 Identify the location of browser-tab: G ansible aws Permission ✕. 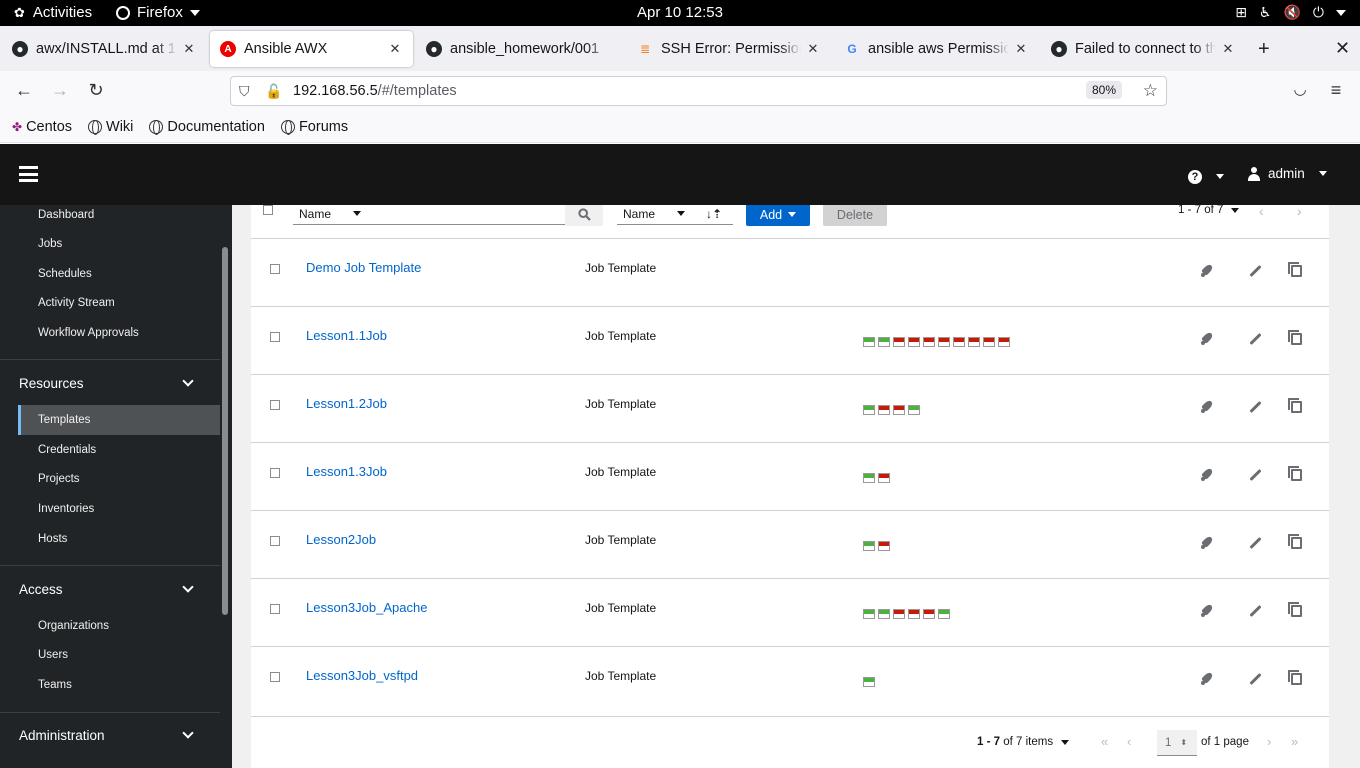
(936, 49).